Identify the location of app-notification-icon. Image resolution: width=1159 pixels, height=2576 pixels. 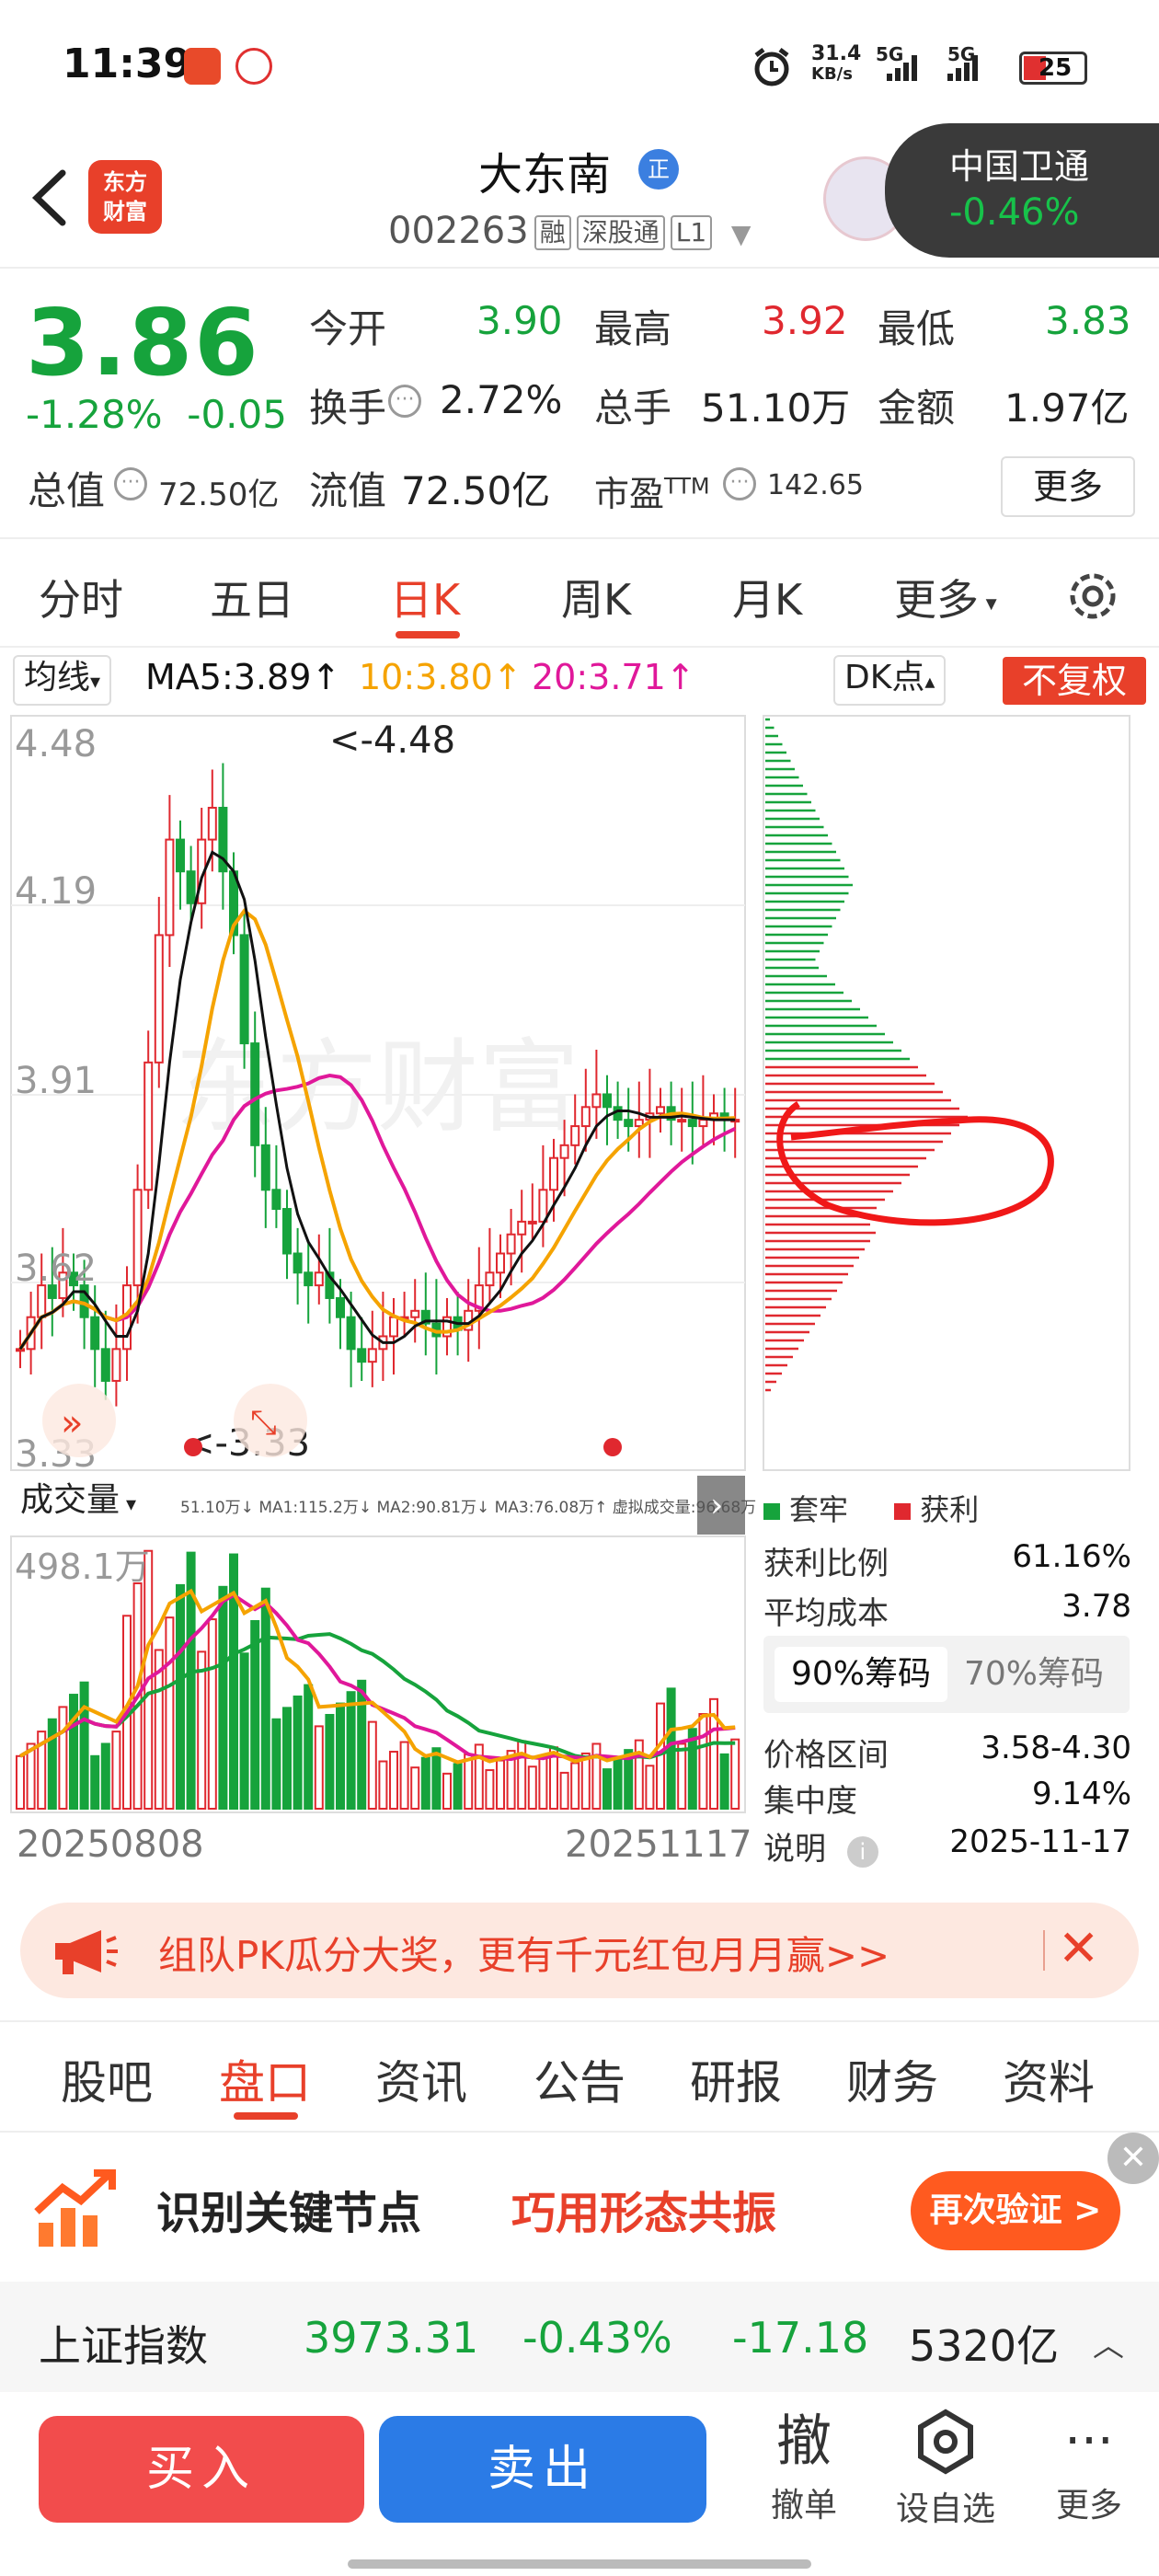
(202, 66).